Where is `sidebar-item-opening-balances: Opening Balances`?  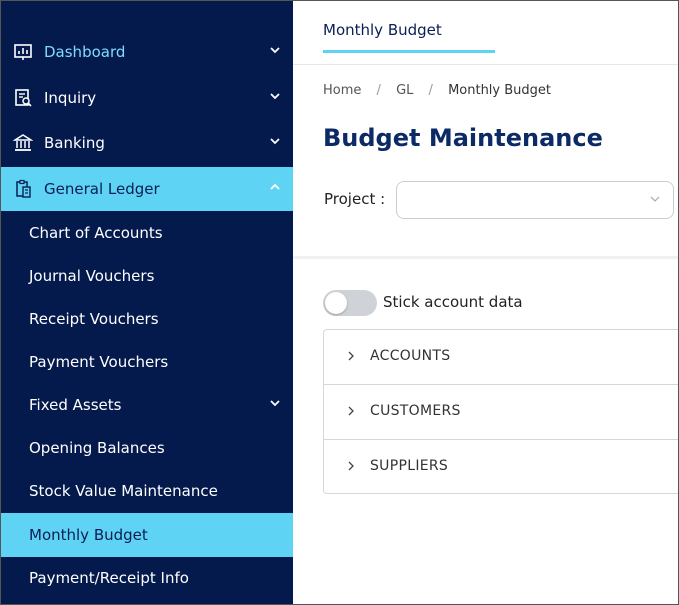 sidebar-item-opening-balances: Opening Balances is located at coordinates (147, 448).